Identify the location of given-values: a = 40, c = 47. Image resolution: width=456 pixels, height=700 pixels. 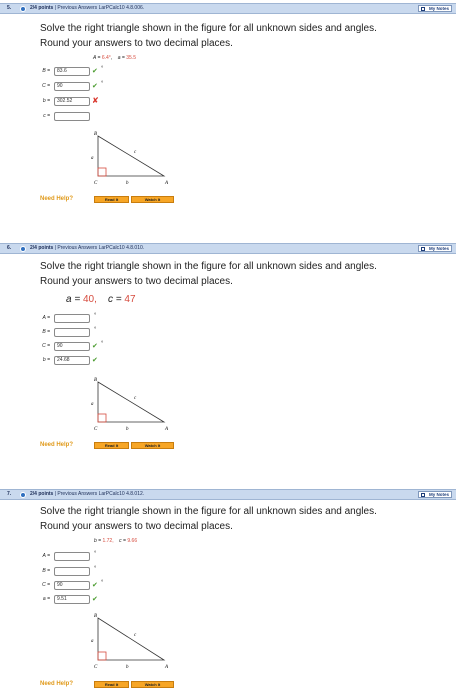
(101, 299).